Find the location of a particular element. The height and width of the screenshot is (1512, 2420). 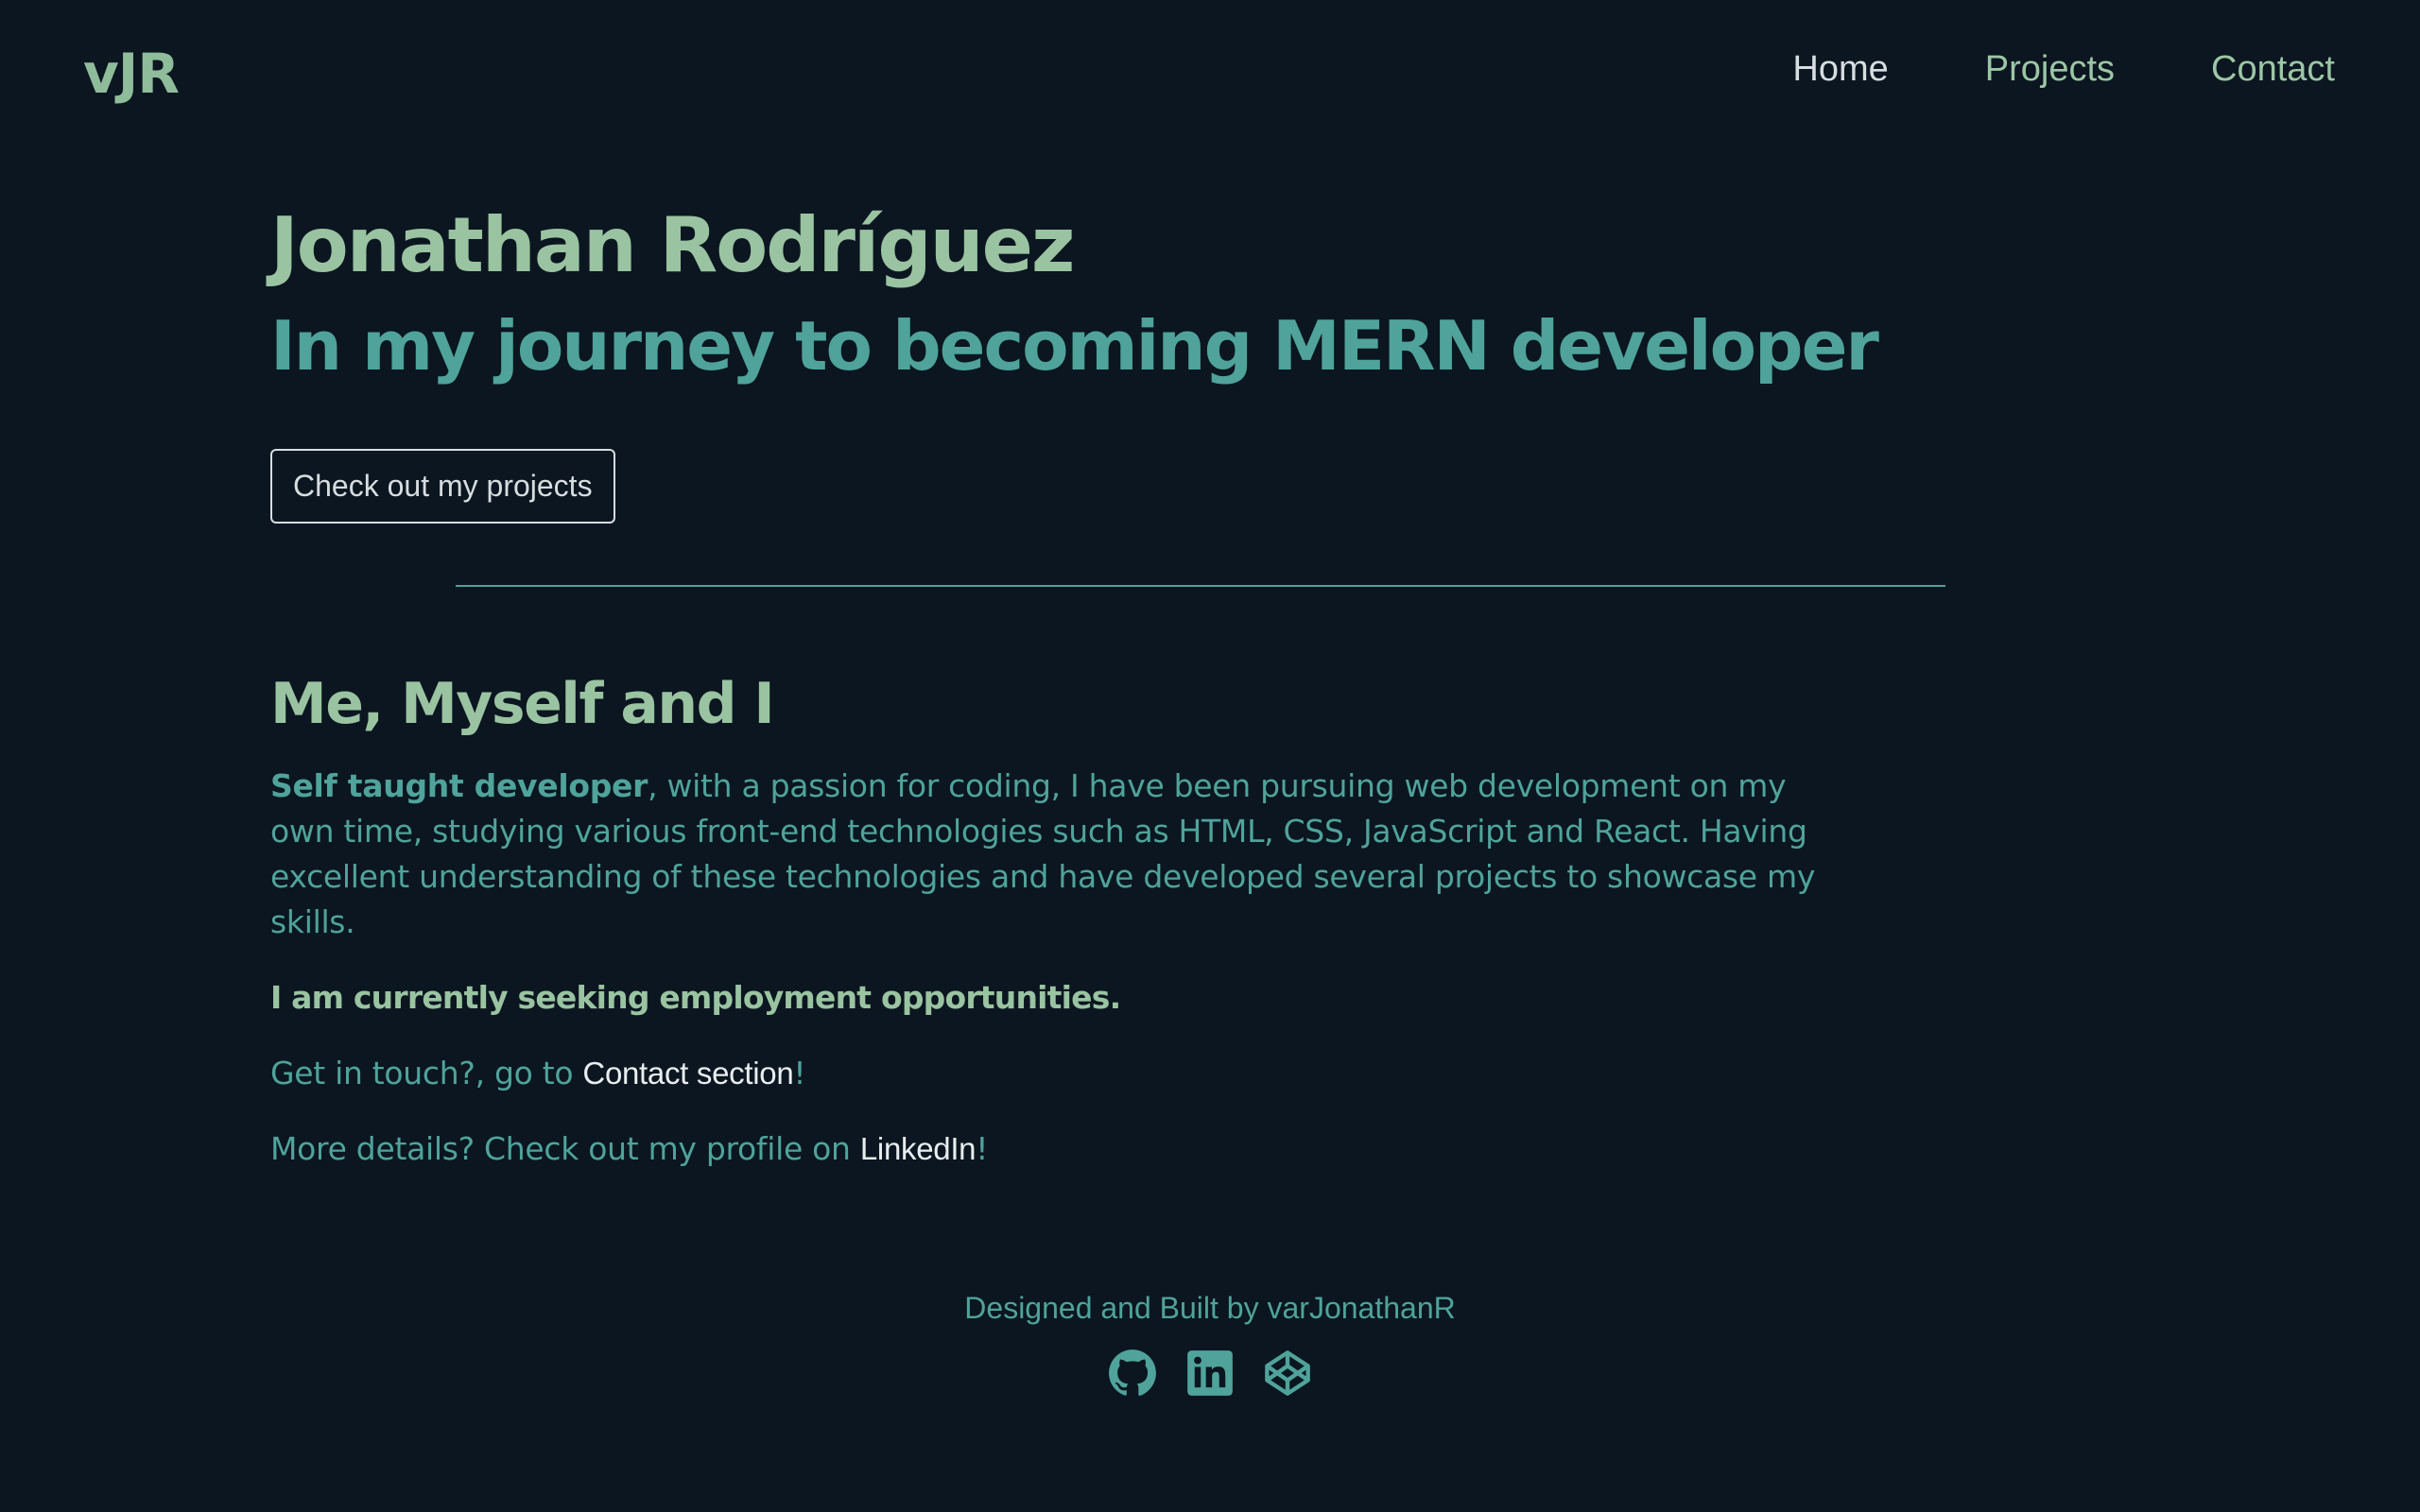

contact-prompt-suffix: ! is located at coordinates (799, 1073).